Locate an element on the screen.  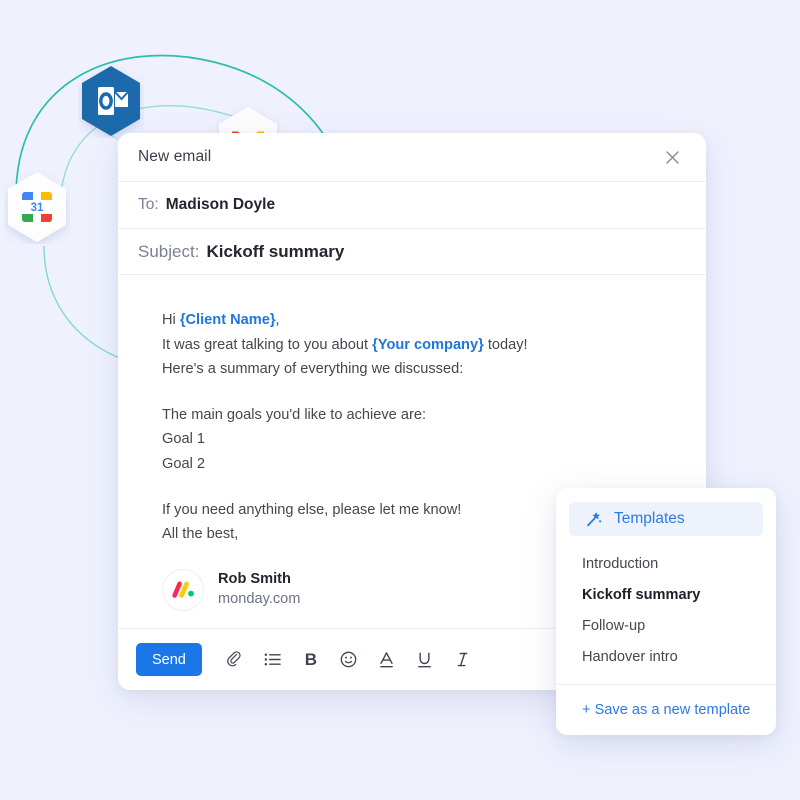
text-color-icon is located at coordinates (387, 660).